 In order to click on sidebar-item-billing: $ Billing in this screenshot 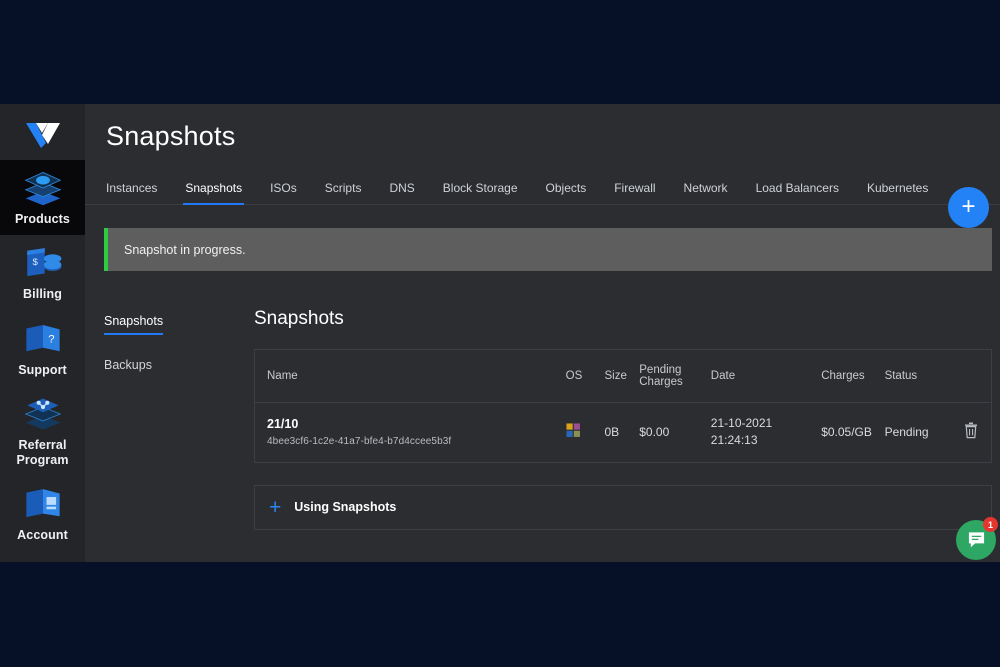, I will do `click(42, 272)`.